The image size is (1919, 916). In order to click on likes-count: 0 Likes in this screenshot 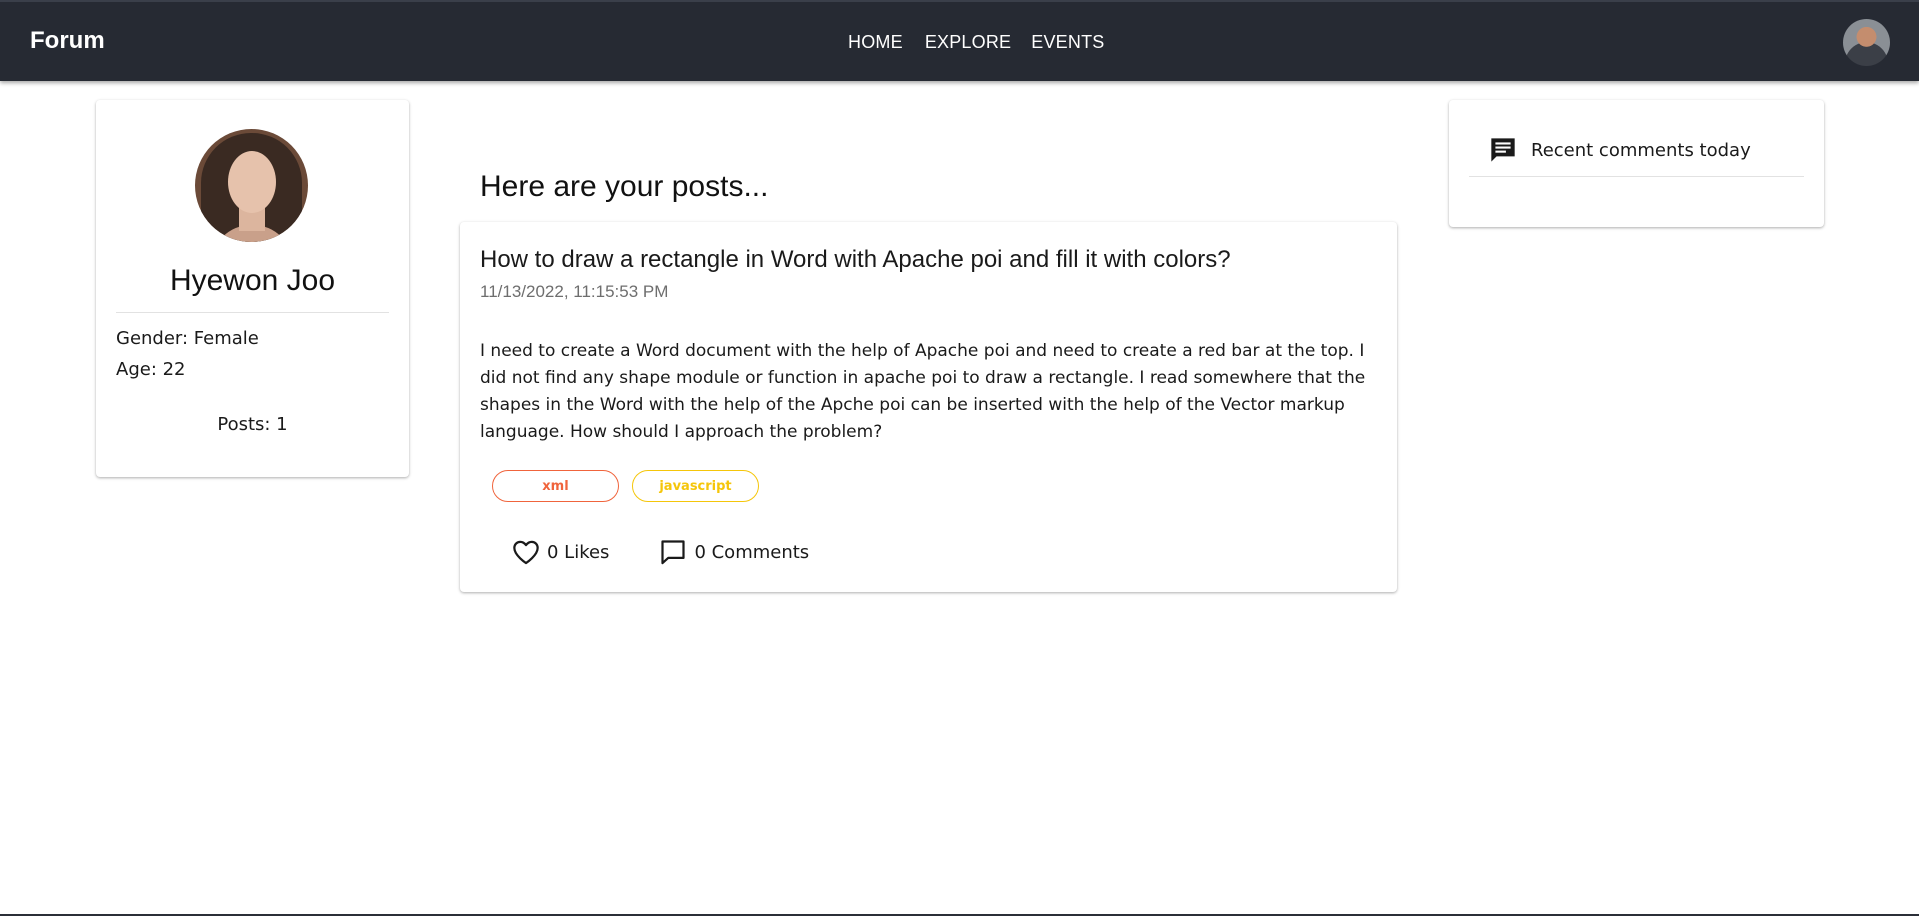, I will do `click(578, 552)`.